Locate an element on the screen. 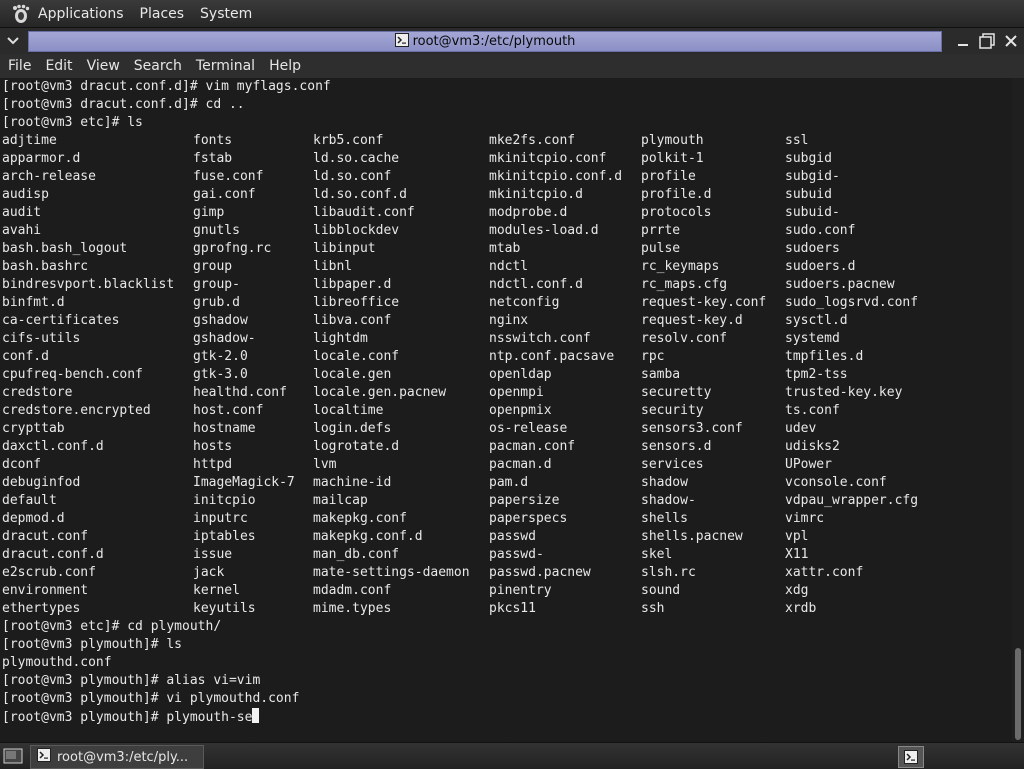  ls-entry: issue is located at coordinates (213, 554).